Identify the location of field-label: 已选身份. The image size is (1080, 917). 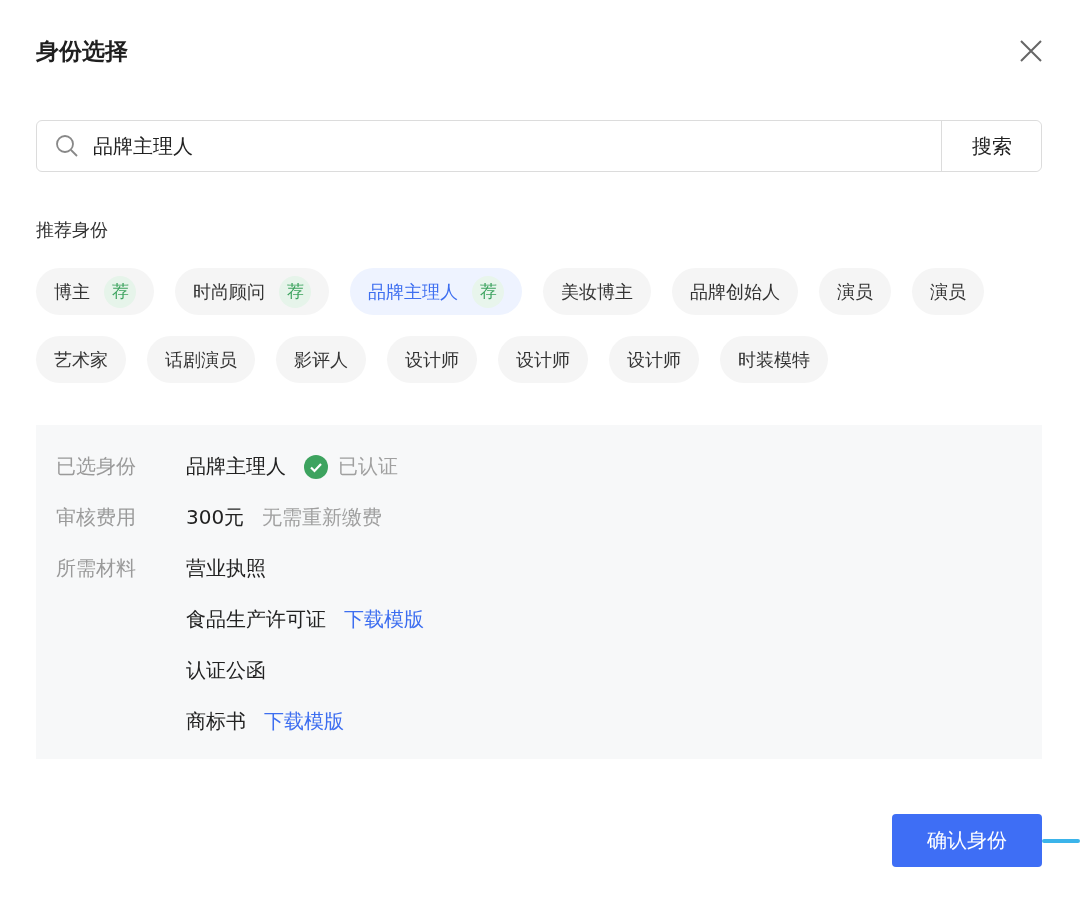
(96, 466).